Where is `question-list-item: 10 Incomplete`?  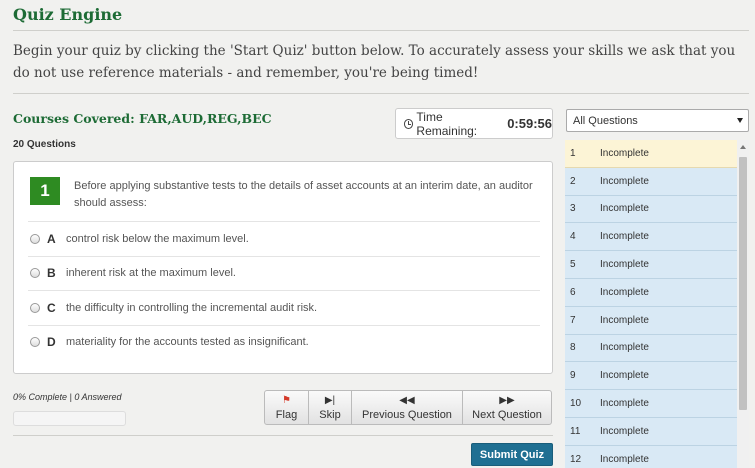 question-list-item: 10 Incomplete is located at coordinates (651, 404).